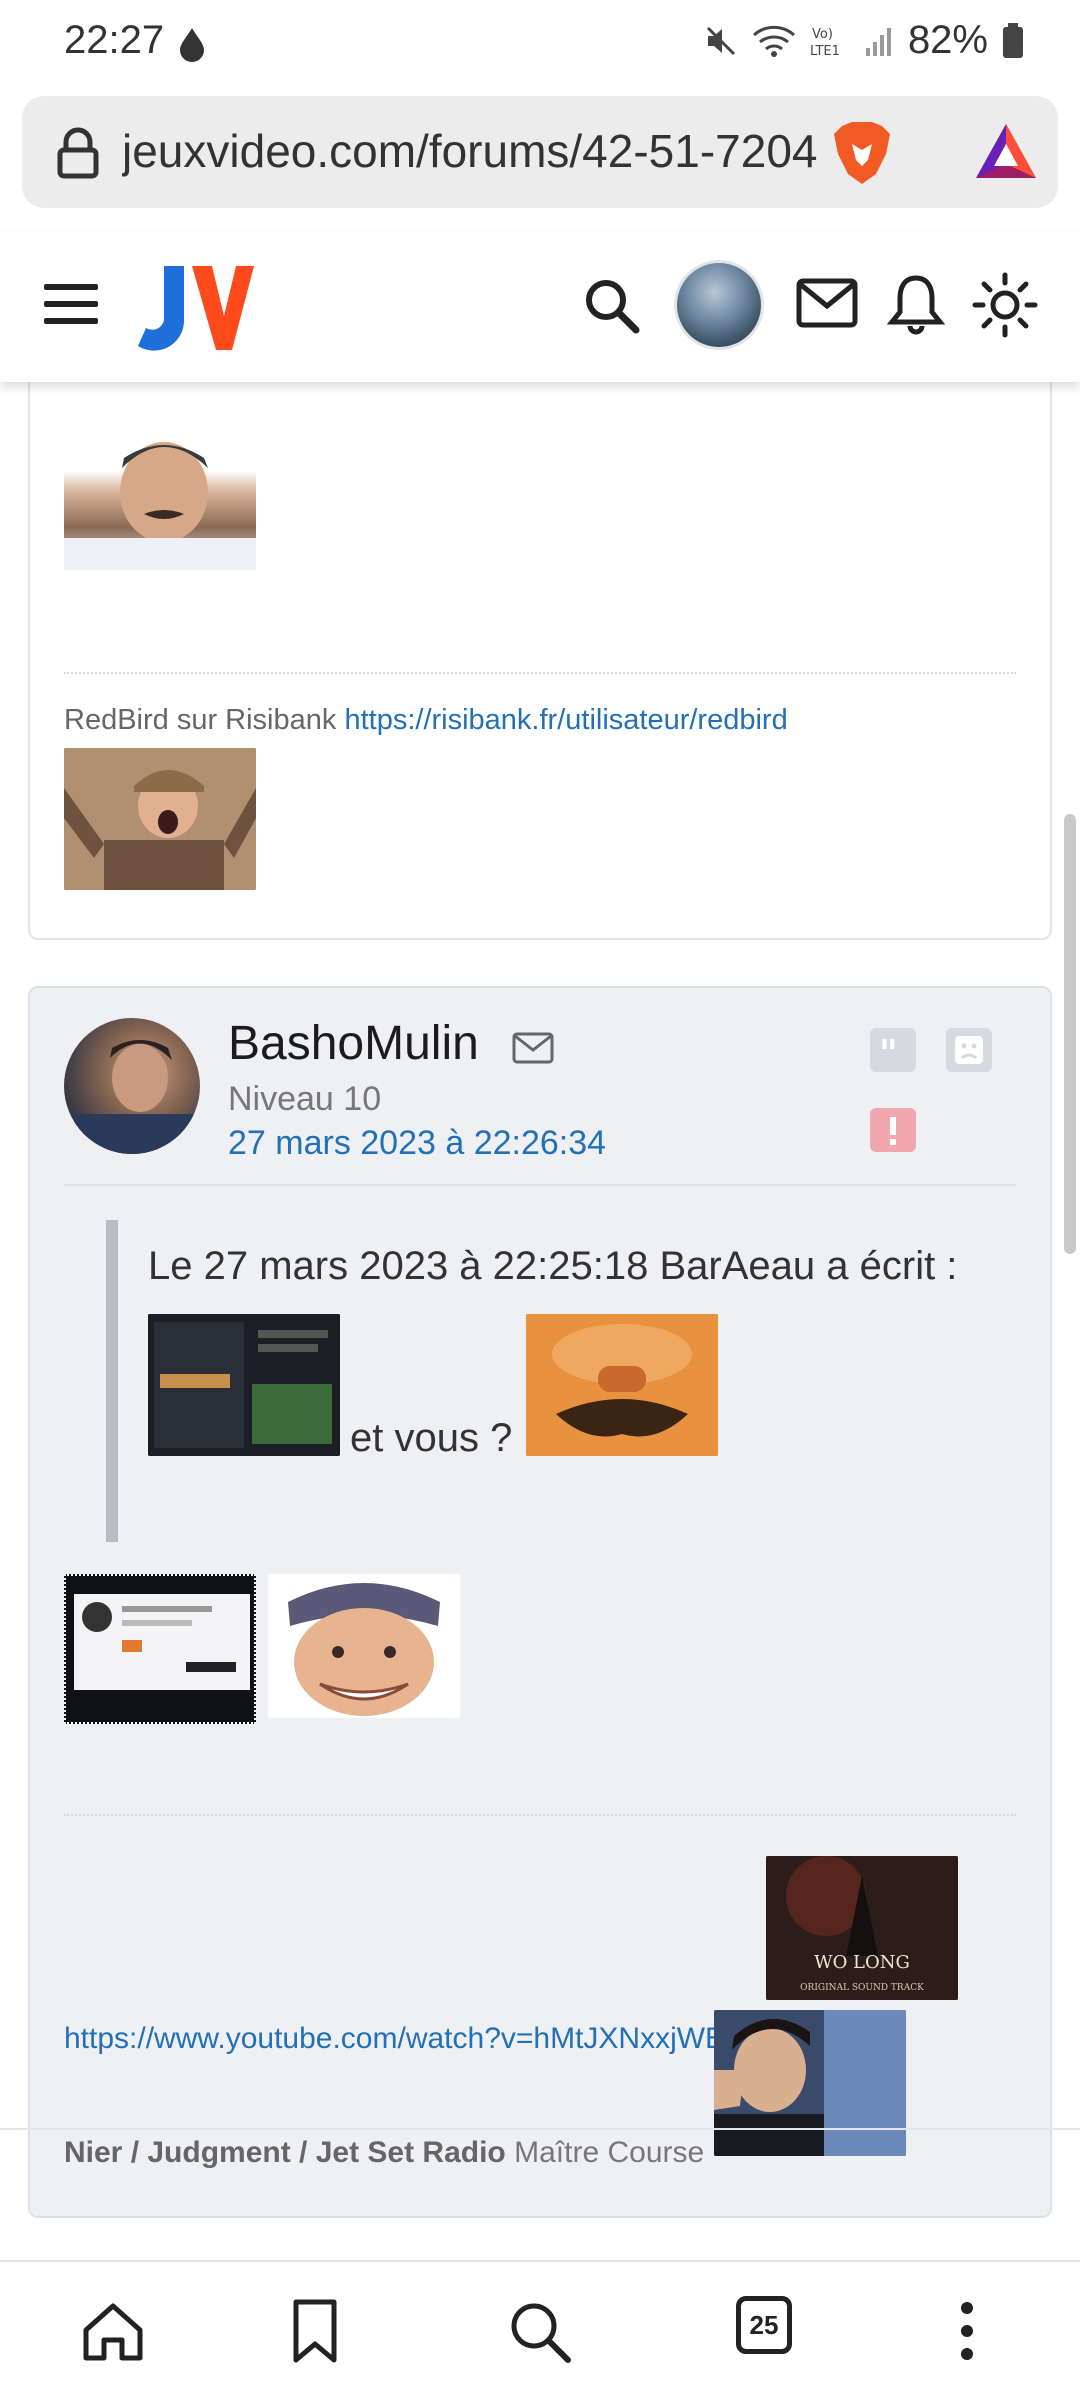  I want to click on signature-separator, so click(540, 2129).